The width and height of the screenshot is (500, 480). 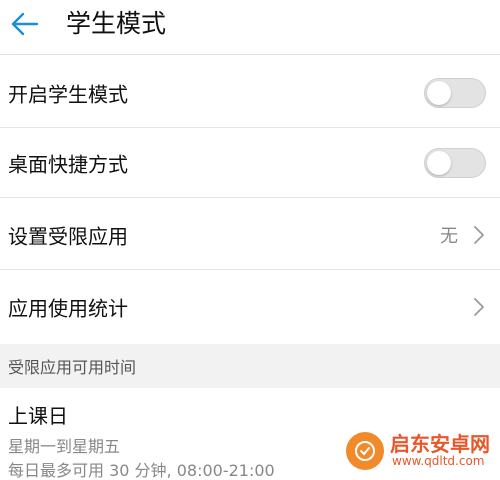 What do you see at coordinates (72, 367) in the screenshot?
I see `section-title: 受限应用可用时间` at bounding box center [72, 367].